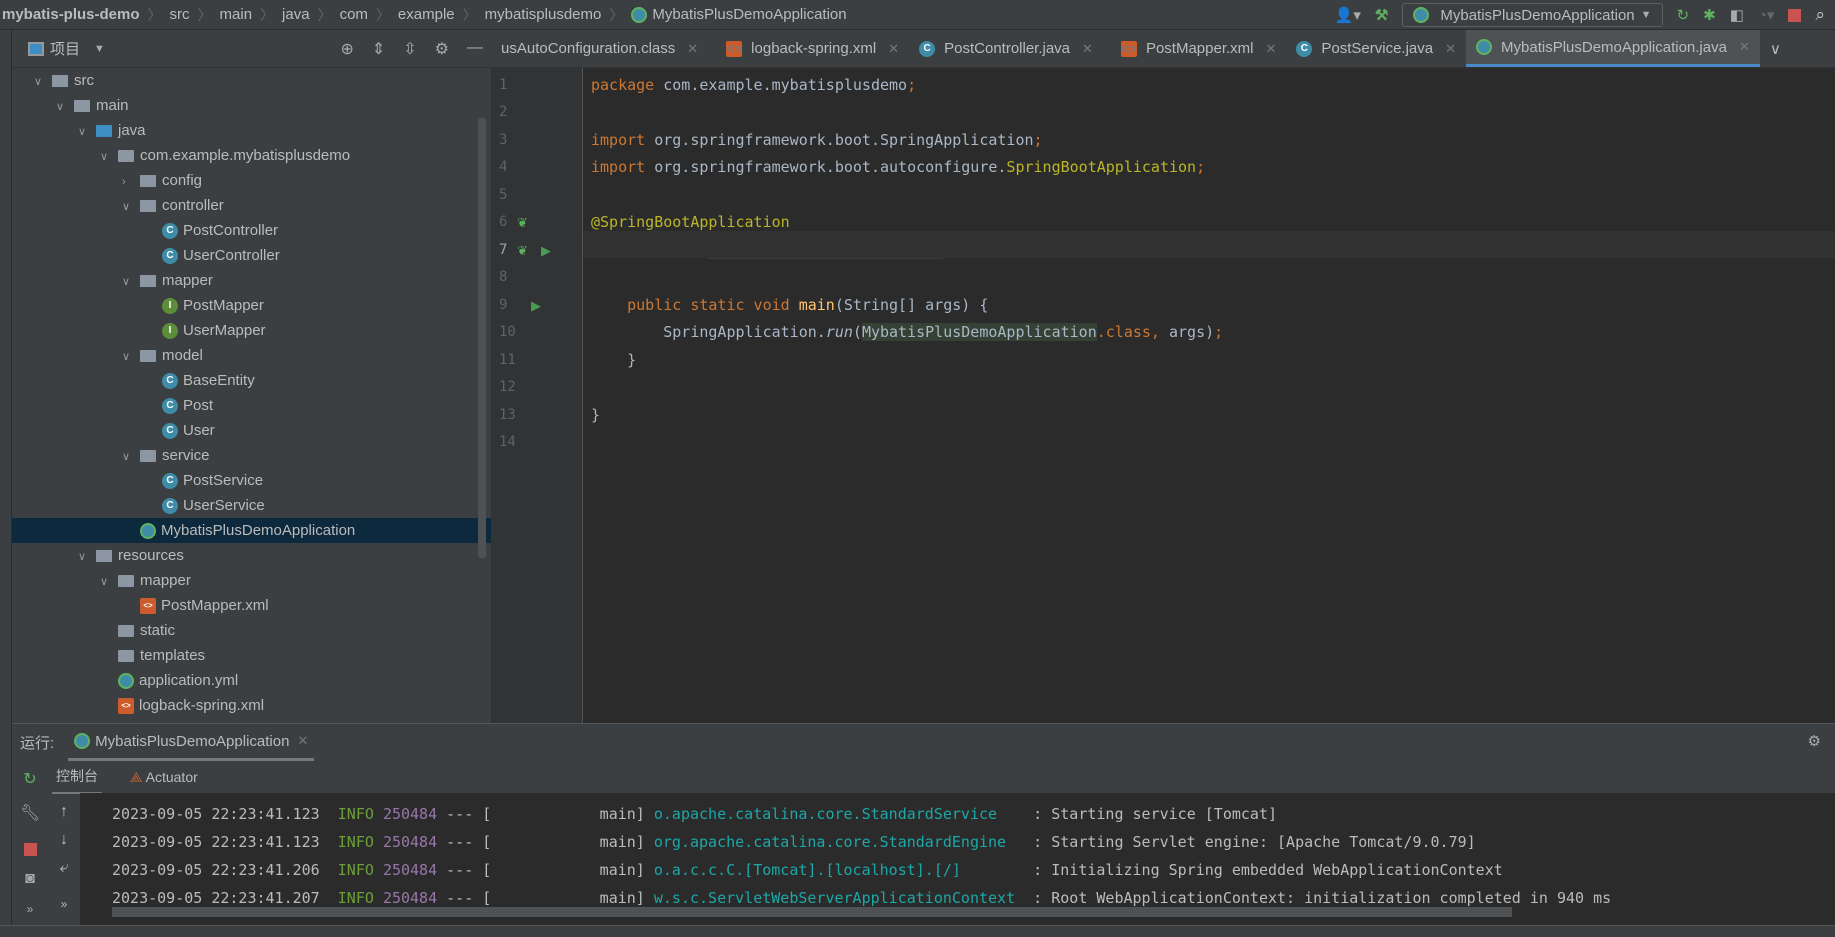 This screenshot has height=937, width=1835. I want to click on scroll-up-icon: ↑, so click(64, 812).